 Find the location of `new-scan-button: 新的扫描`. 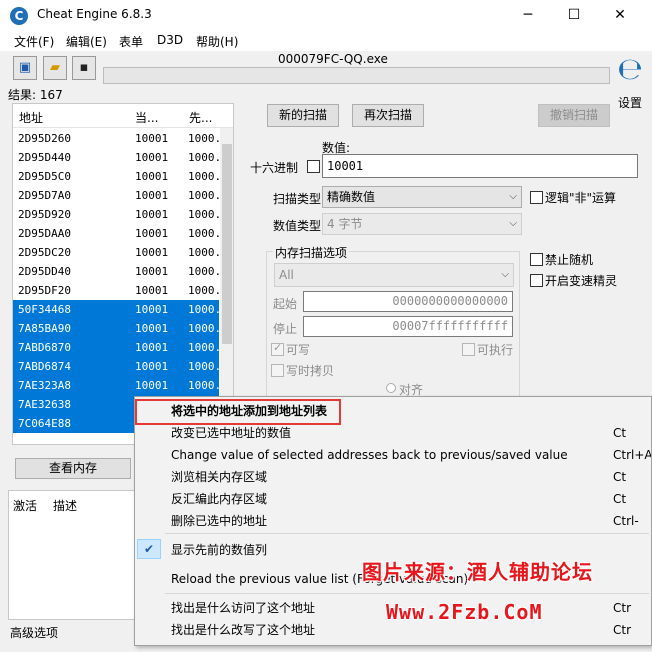

new-scan-button: 新的扫描 is located at coordinates (303, 115).